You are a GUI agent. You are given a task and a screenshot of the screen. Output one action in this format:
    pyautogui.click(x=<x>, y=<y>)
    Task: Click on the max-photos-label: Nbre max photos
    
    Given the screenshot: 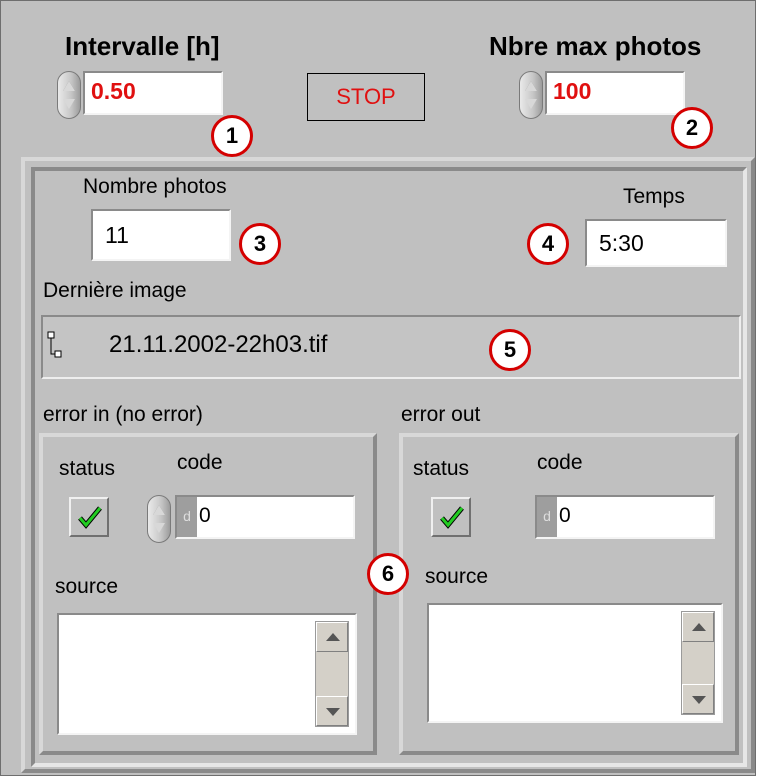 What is the action you would take?
    pyautogui.click(x=595, y=46)
    